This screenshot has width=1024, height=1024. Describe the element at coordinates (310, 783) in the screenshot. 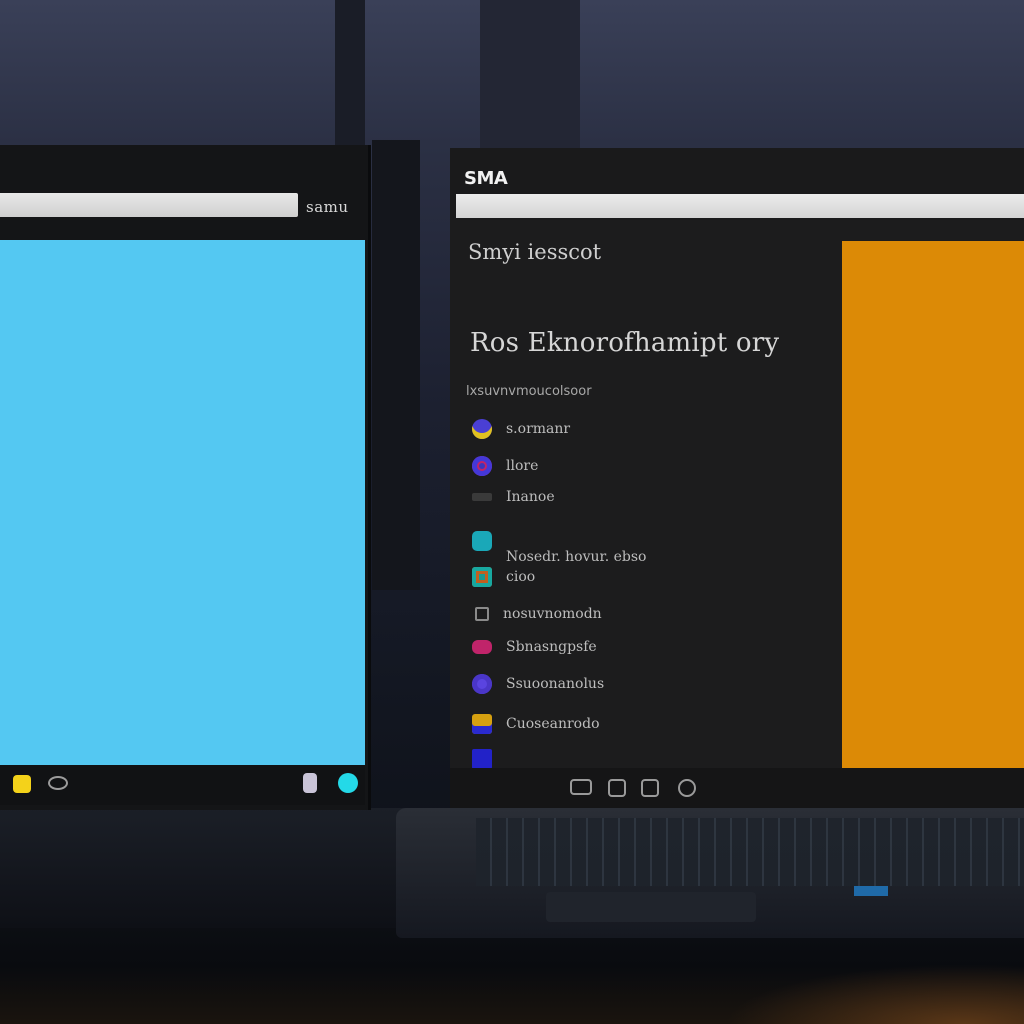

I see `file-icon` at that location.